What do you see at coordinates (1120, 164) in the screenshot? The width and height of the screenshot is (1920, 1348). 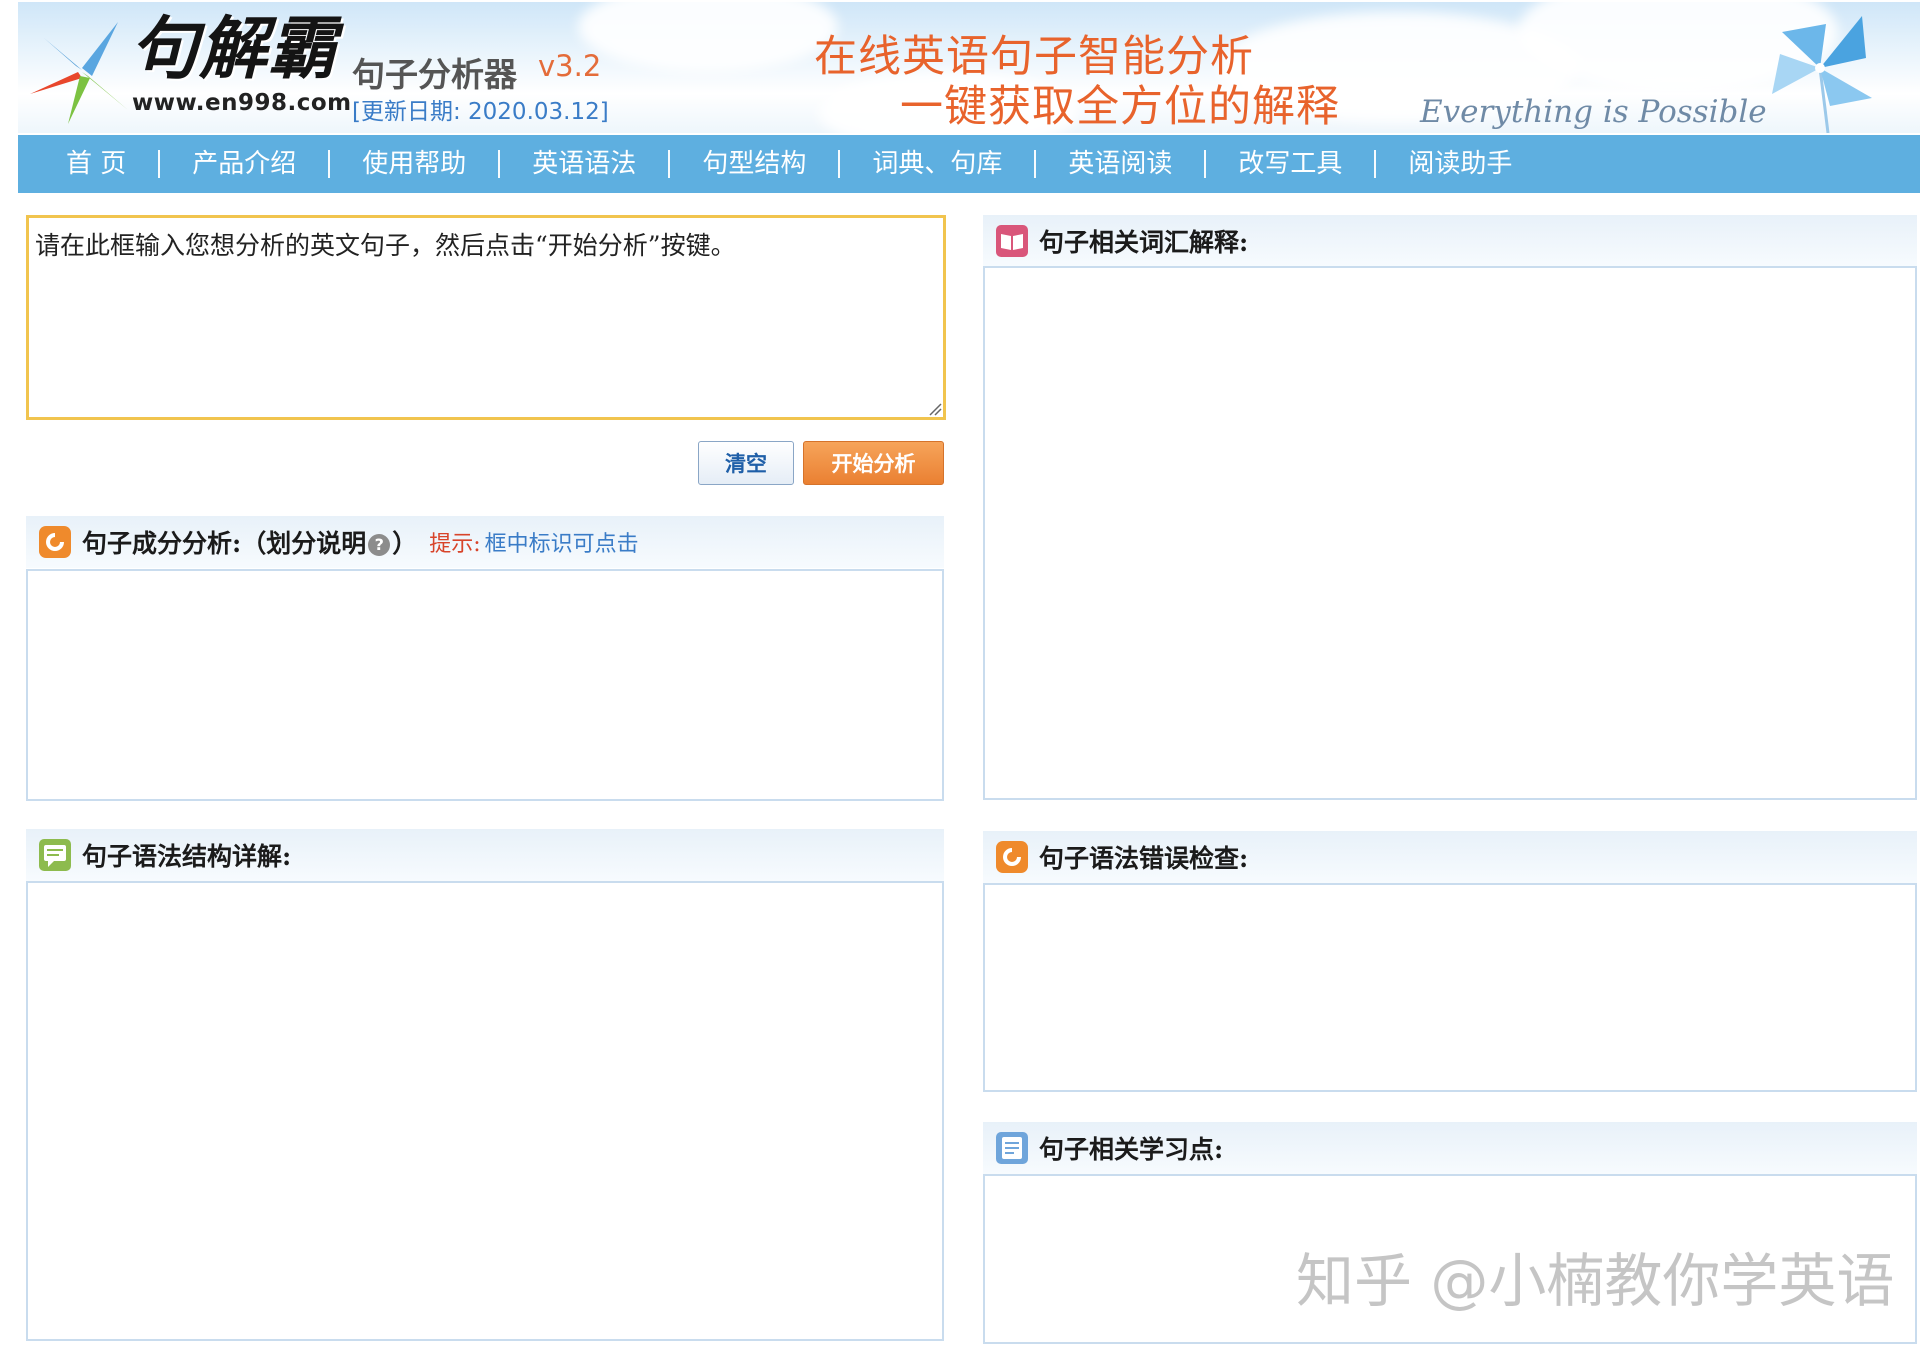 I see `nav-item-english-reading: 英语阅读` at bounding box center [1120, 164].